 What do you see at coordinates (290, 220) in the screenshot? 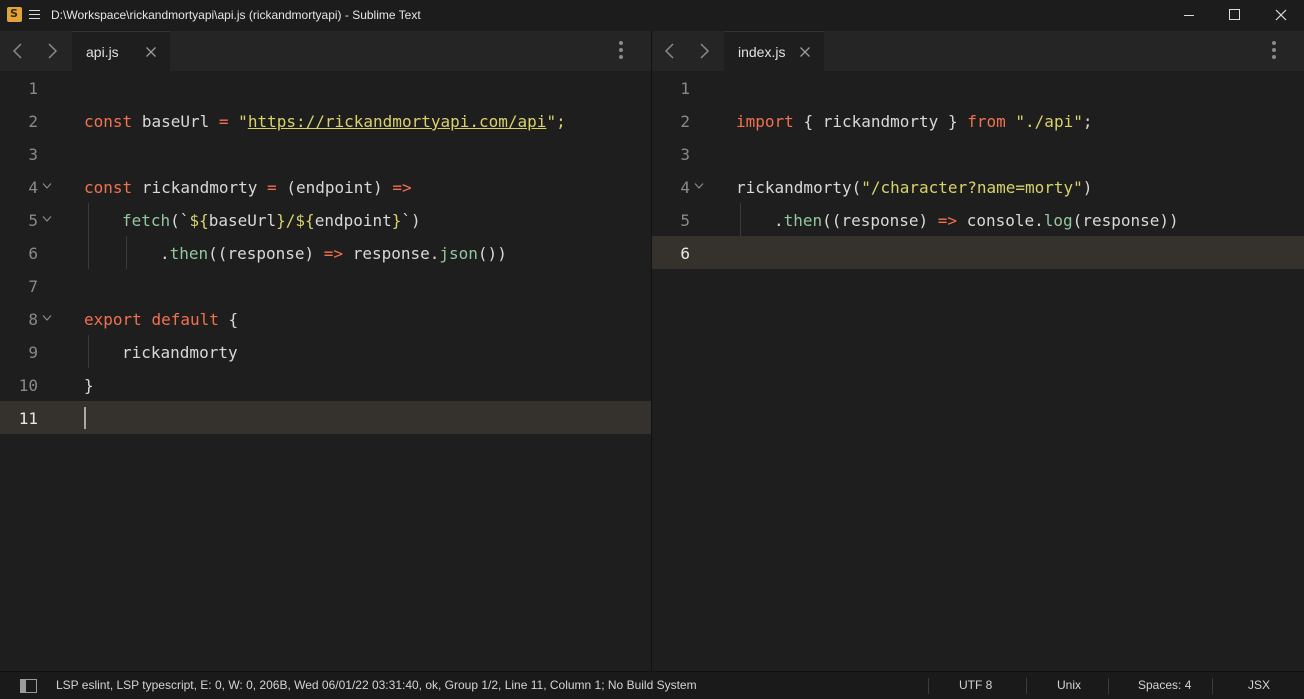
I see `code-token: /` at bounding box center [290, 220].